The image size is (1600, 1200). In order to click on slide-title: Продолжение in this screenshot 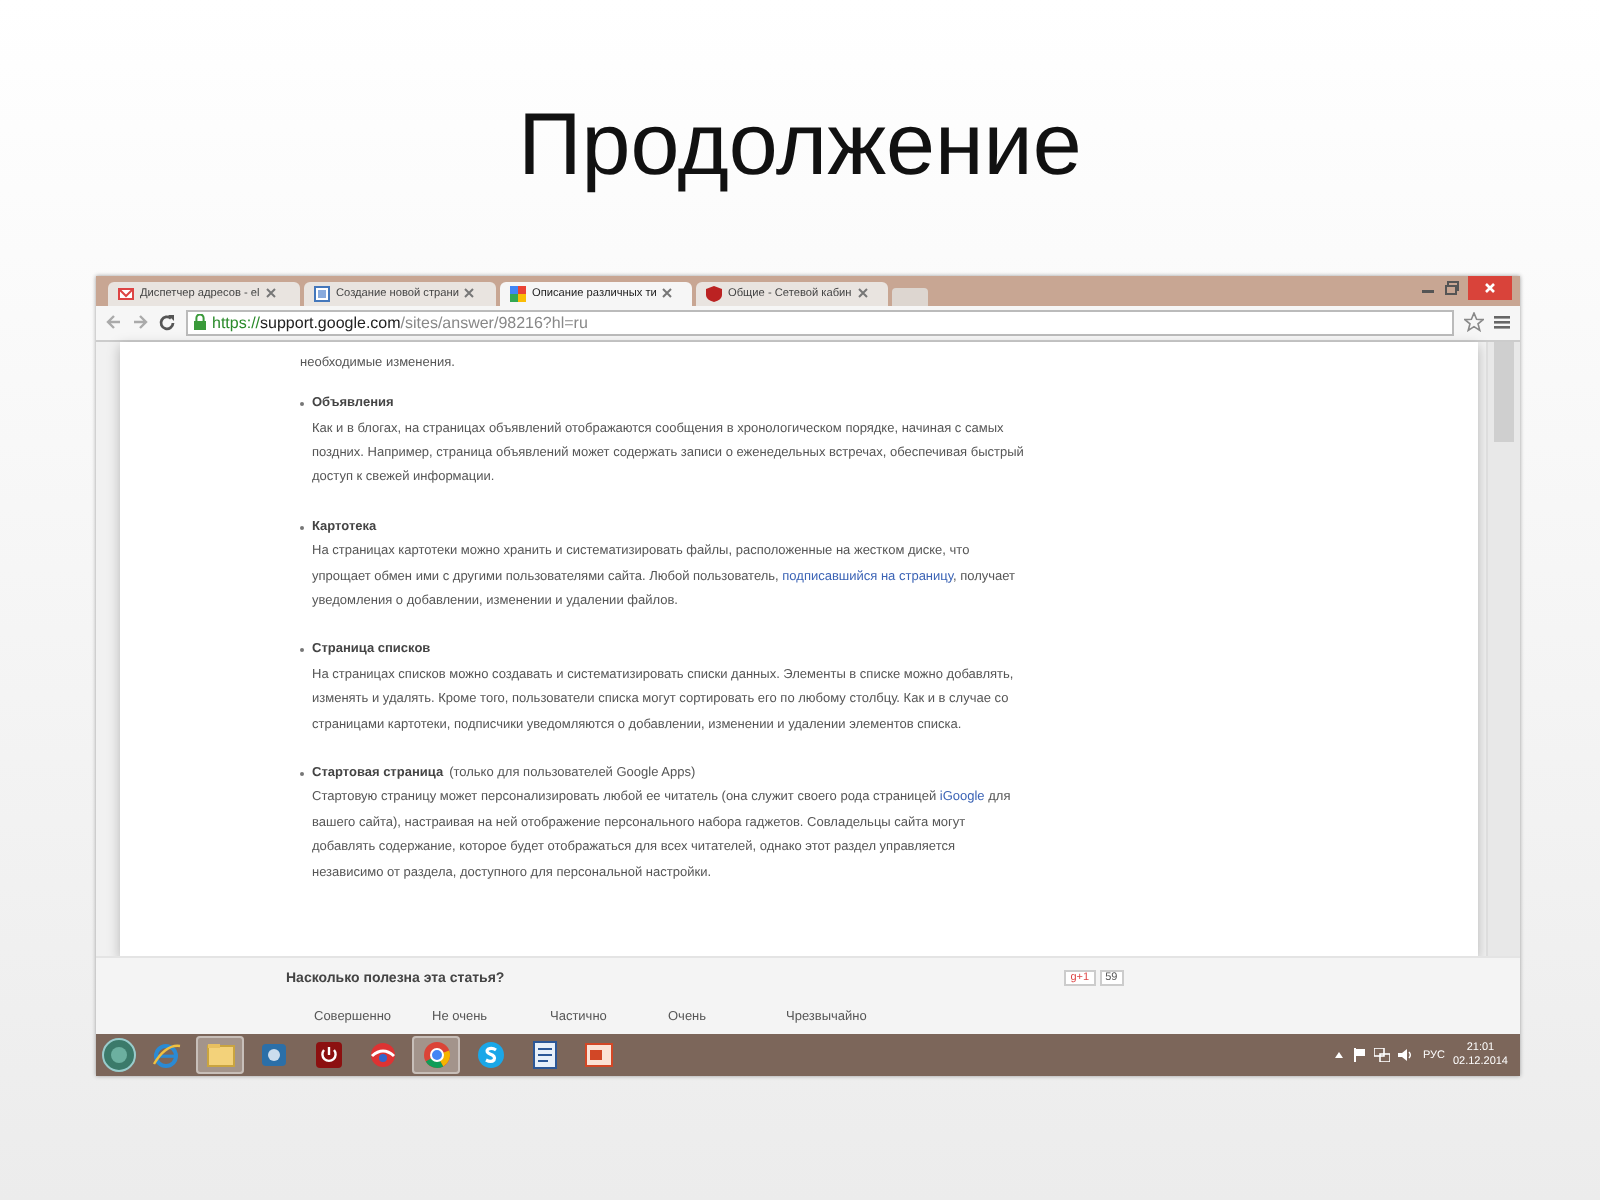, I will do `click(800, 146)`.